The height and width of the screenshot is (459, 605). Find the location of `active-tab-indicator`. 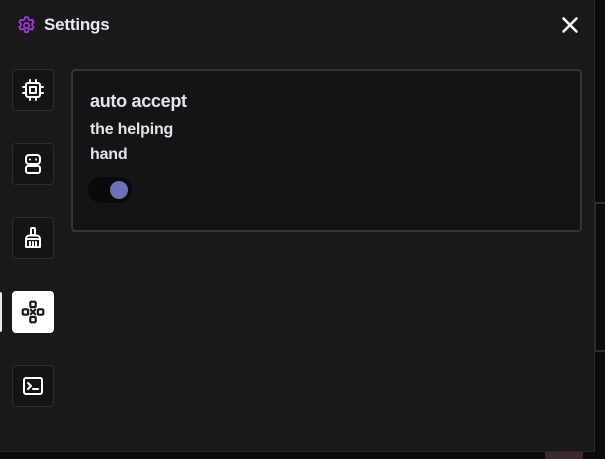

active-tab-indicator is located at coordinates (1, 312).